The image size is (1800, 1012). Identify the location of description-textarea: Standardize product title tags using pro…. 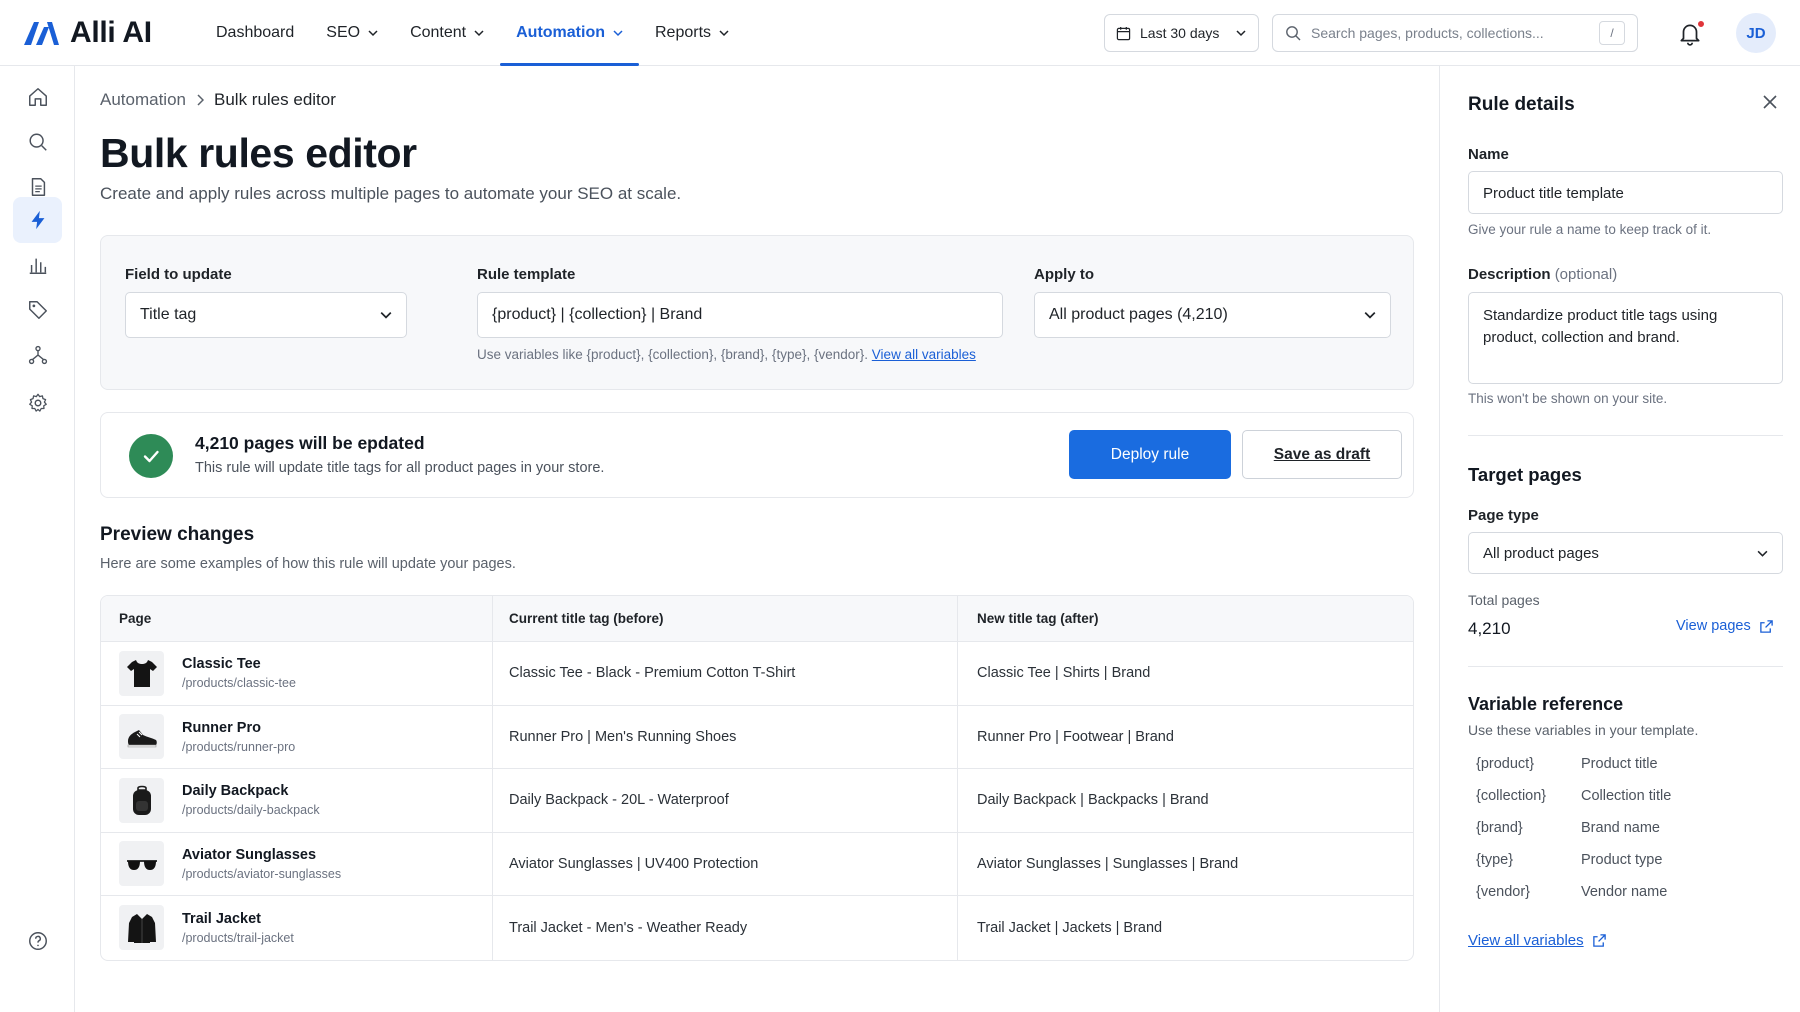
(1625, 338).